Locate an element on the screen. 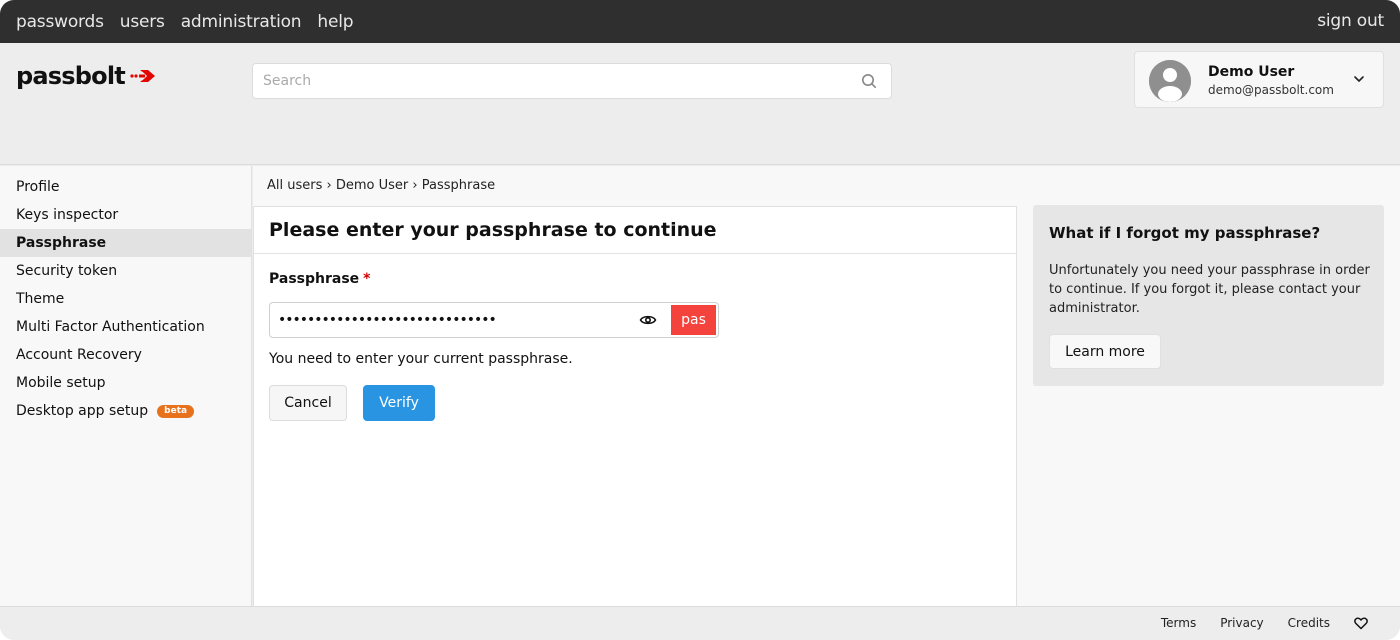 The width and height of the screenshot is (1400, 640). sidebar-item-label: Profile is located at coordinates (38, 187).